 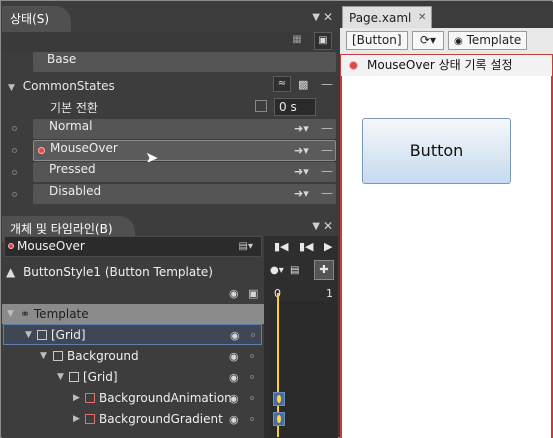 What do you see at coordinates (184, 194) in the screenshot?
I see `state-disabled: Disabled` at bounding box center [184, 194].